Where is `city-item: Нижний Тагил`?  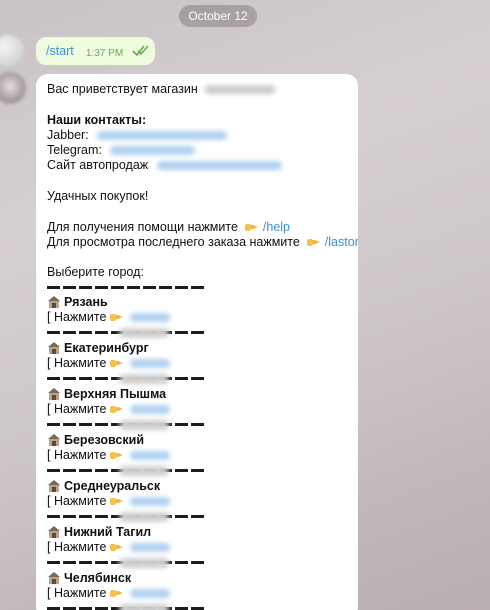 city-item: Нижний Тагил is located at coordinates (99, 532).